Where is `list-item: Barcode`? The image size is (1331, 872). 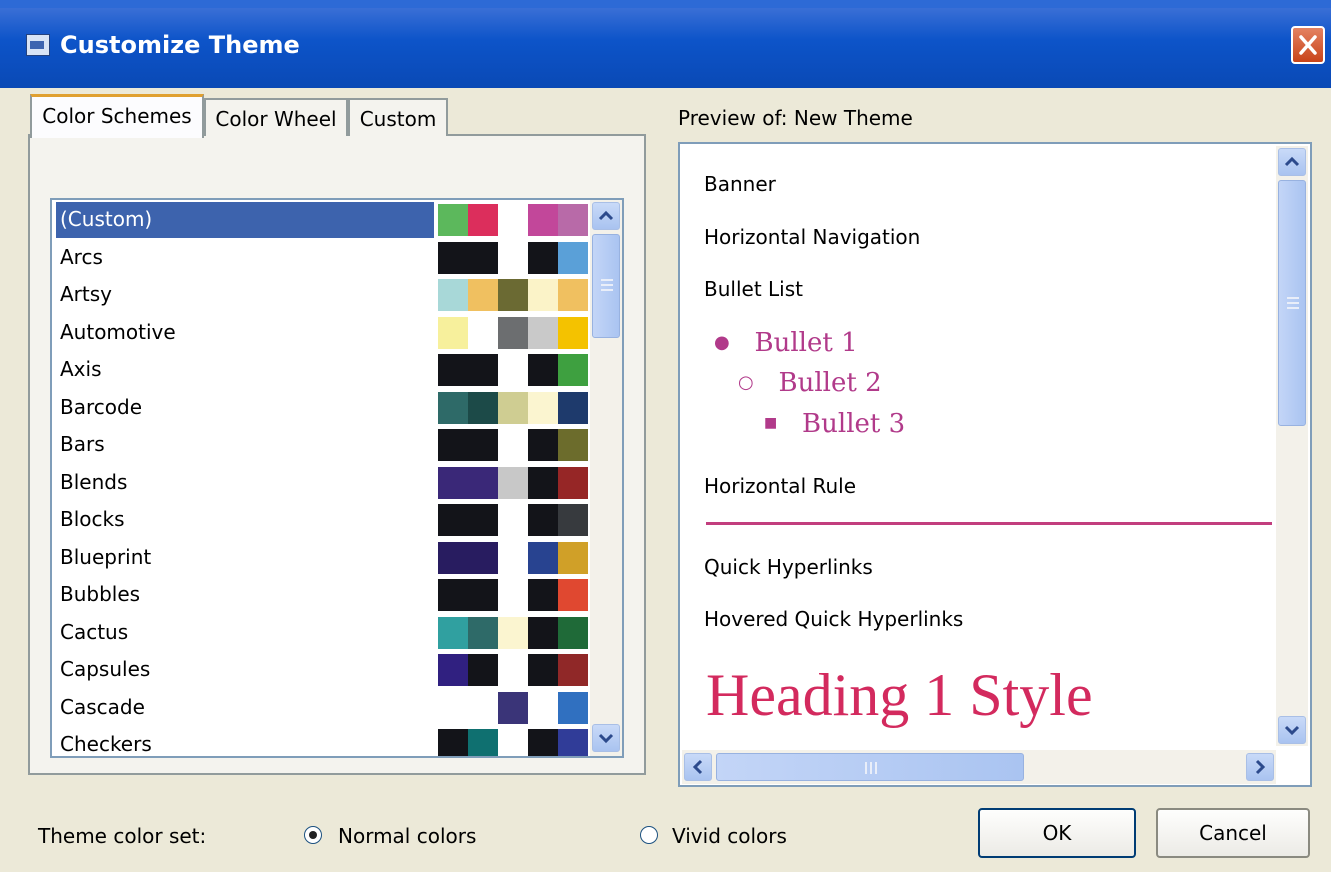 list-item: Barcode is located at coordinates (320, 406).